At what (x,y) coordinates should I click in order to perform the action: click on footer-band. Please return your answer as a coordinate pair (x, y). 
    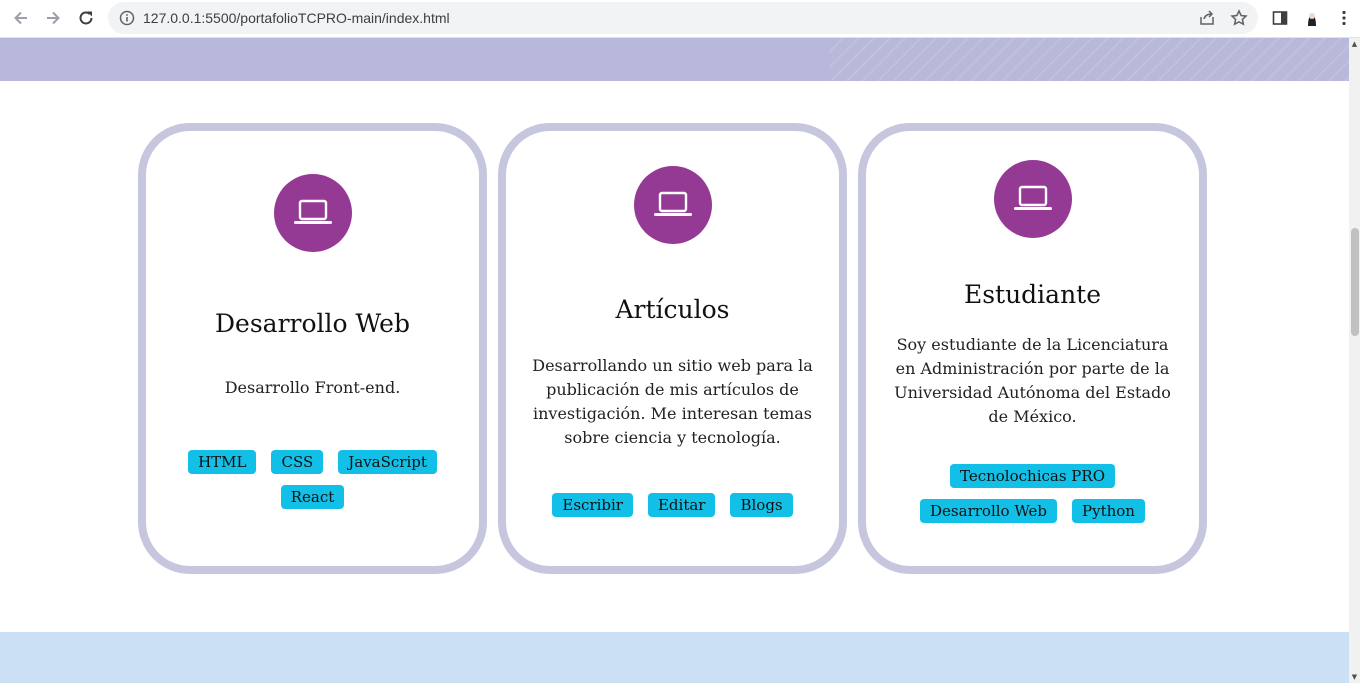
    Looking at the image, I should click on (674, 657).